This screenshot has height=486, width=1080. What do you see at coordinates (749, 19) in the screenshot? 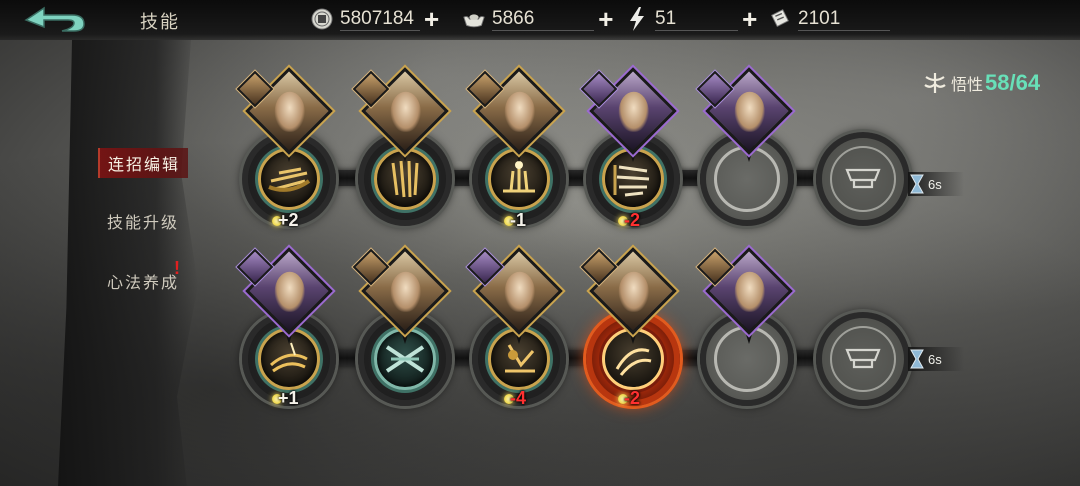
I see `add-stamina-button: +` at bounding box center [749, 19].